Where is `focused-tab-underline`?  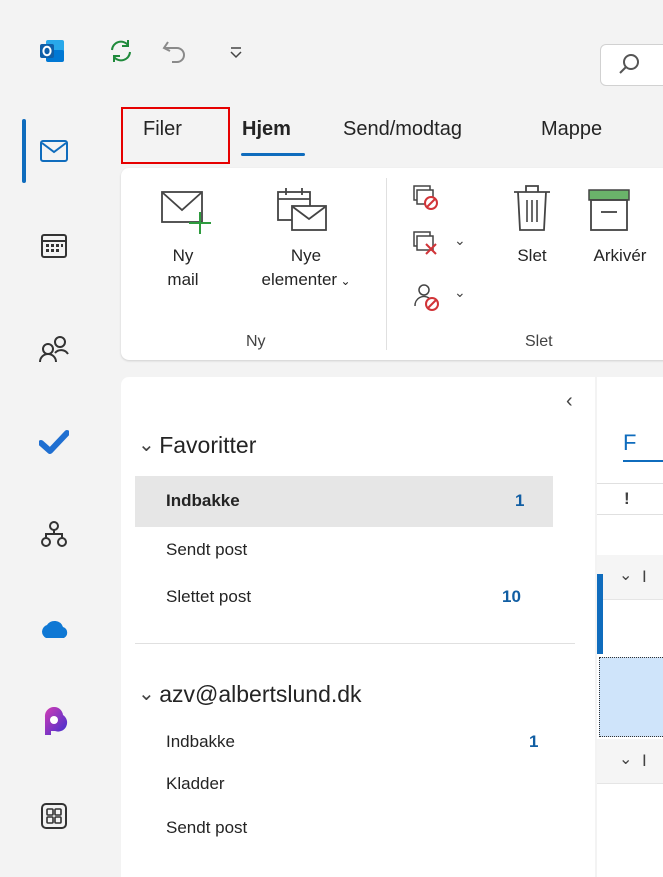
focused-tab-underline is located at coordinates (643, 461).